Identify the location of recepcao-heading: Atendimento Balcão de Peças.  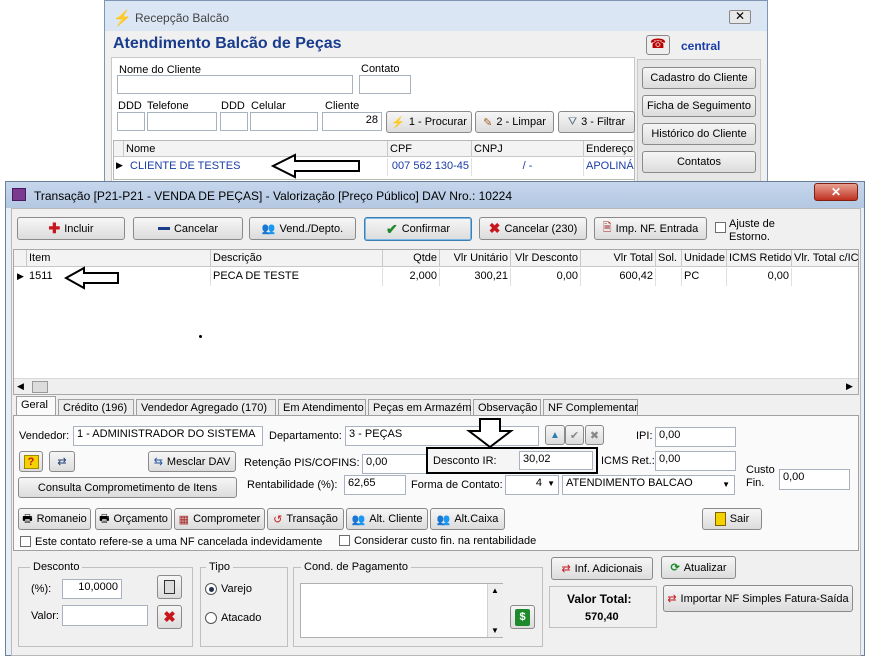
(227, 43).